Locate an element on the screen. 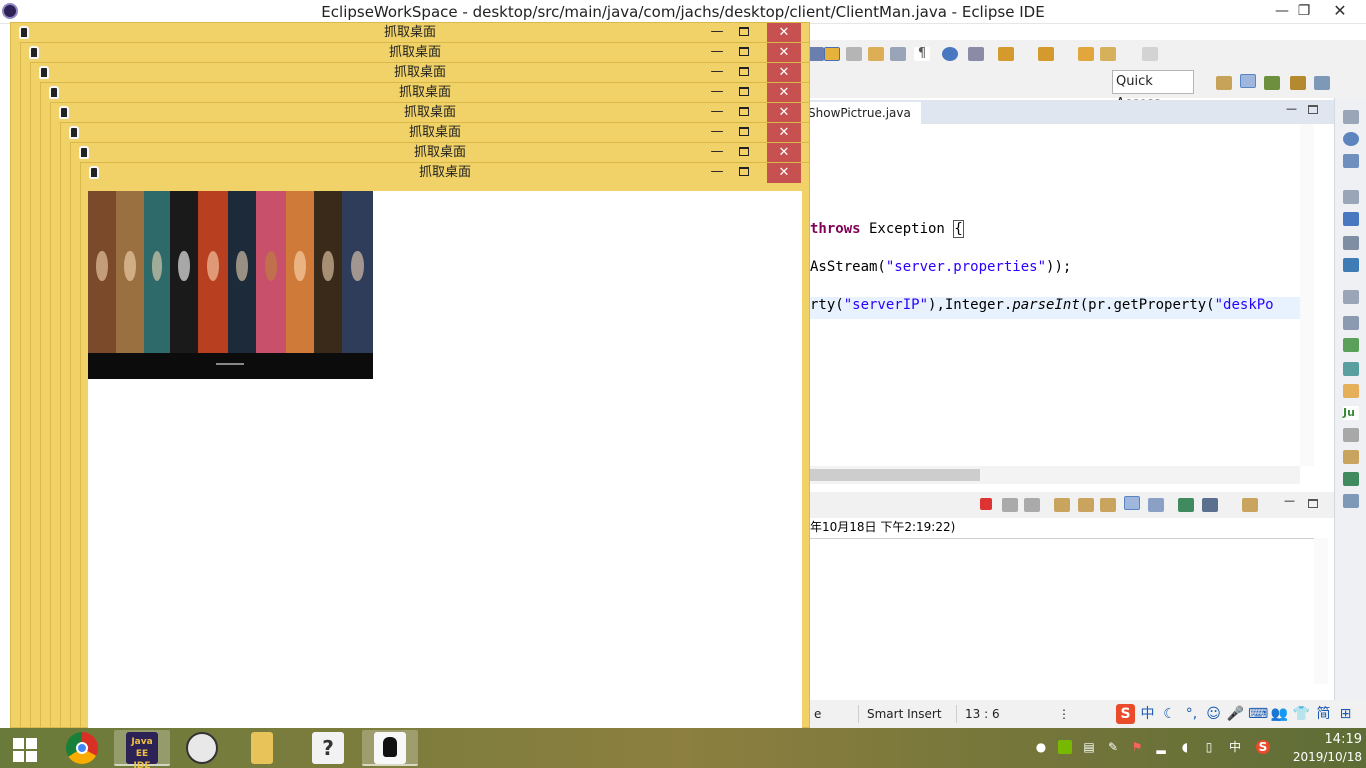 The height and width of the screenshot is (768, 1366). last-edit-icon is located at coordinates (1086, 54).